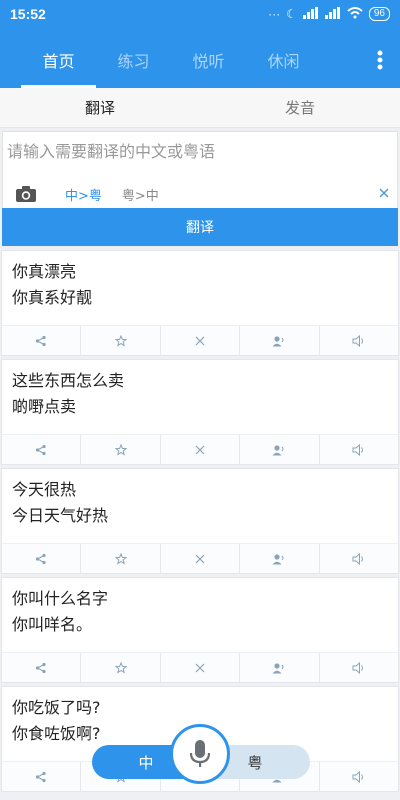 Image resolution: width=400 pixels, height=800 pixels. Describe the element at coordinates (60, 598) in the screenshot. I see `phrase-source: 你叫什么名字` at that location.